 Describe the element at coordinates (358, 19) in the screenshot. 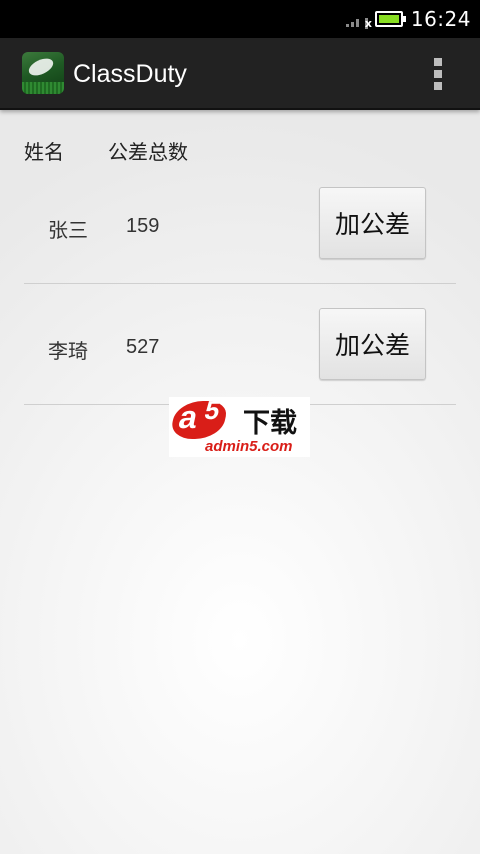

I see `signal-weak-icon: x` at that location.